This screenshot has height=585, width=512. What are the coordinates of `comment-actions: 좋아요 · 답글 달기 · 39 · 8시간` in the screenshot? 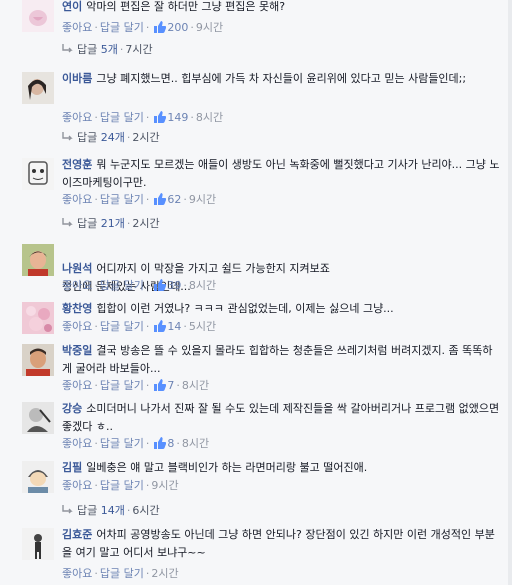 It's located at (139, 287).